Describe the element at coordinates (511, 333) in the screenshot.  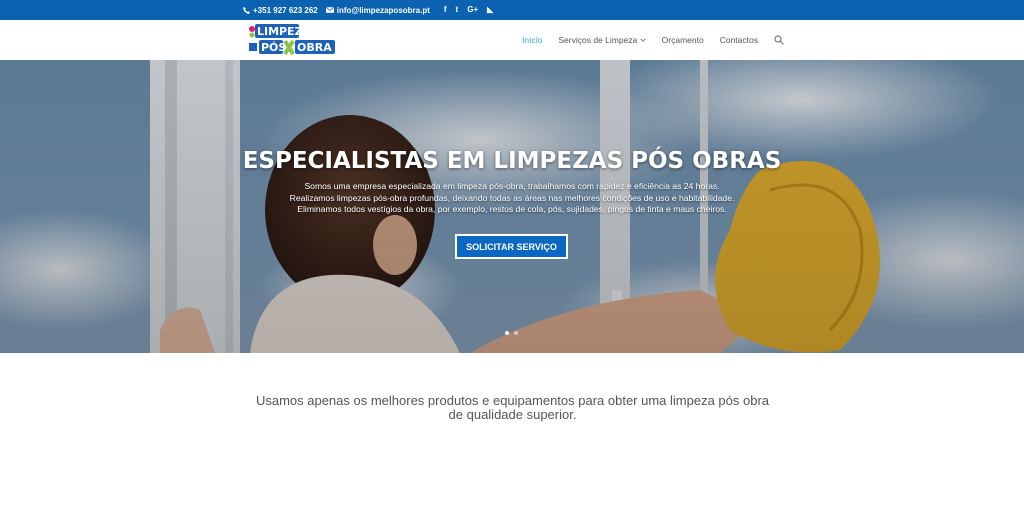
I see `slider-pagination` at that location.